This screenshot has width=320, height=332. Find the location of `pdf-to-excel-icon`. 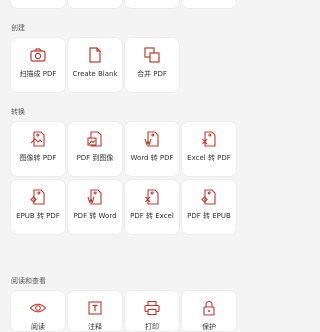

pdf-to-excel-icon is located at coordinates (152, 197).